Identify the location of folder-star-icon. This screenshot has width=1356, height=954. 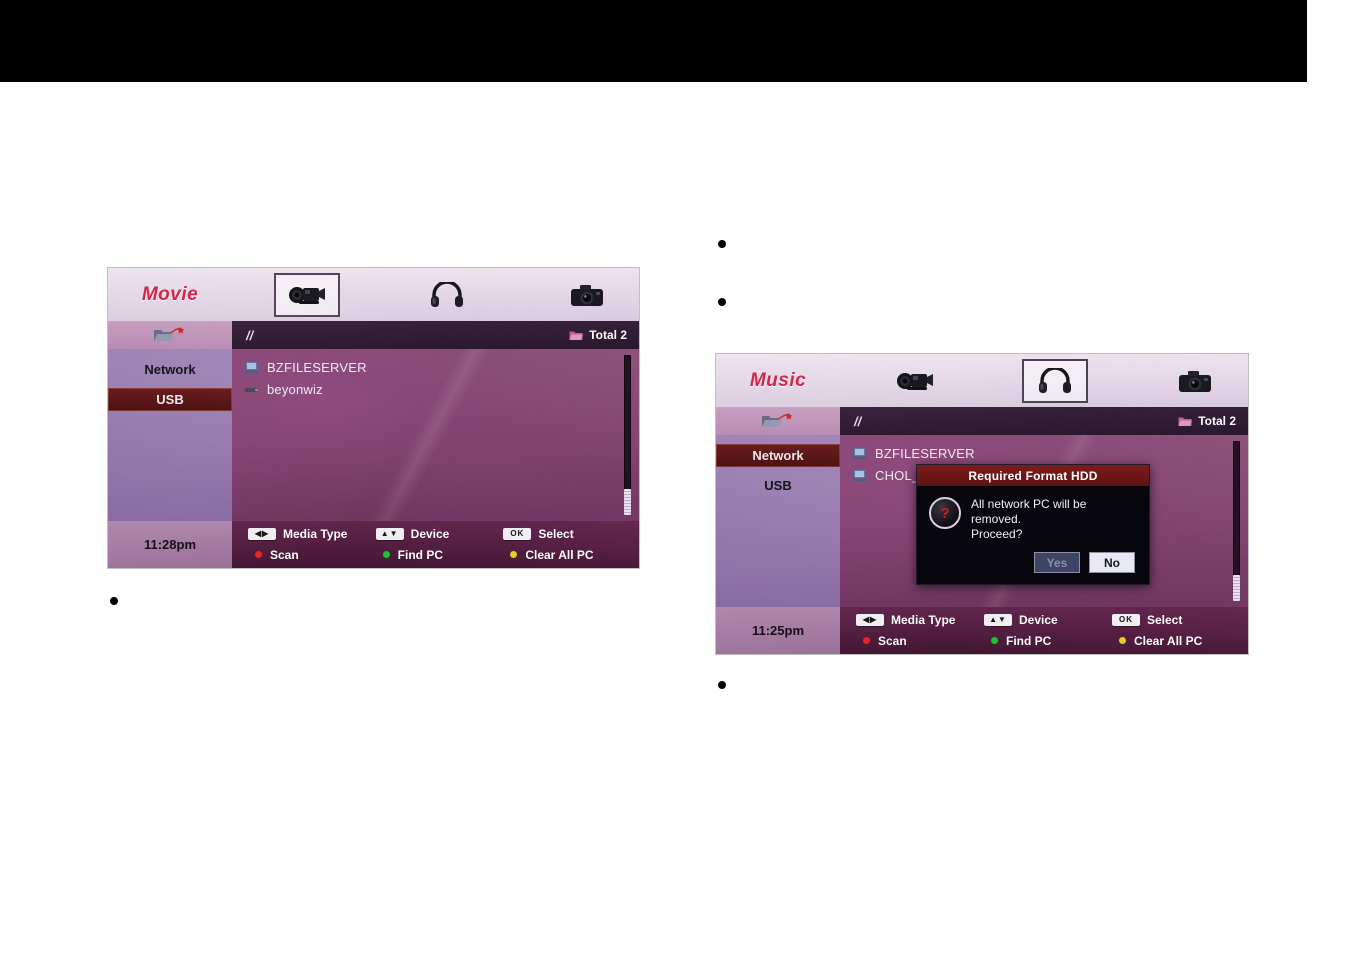
(169, 333).